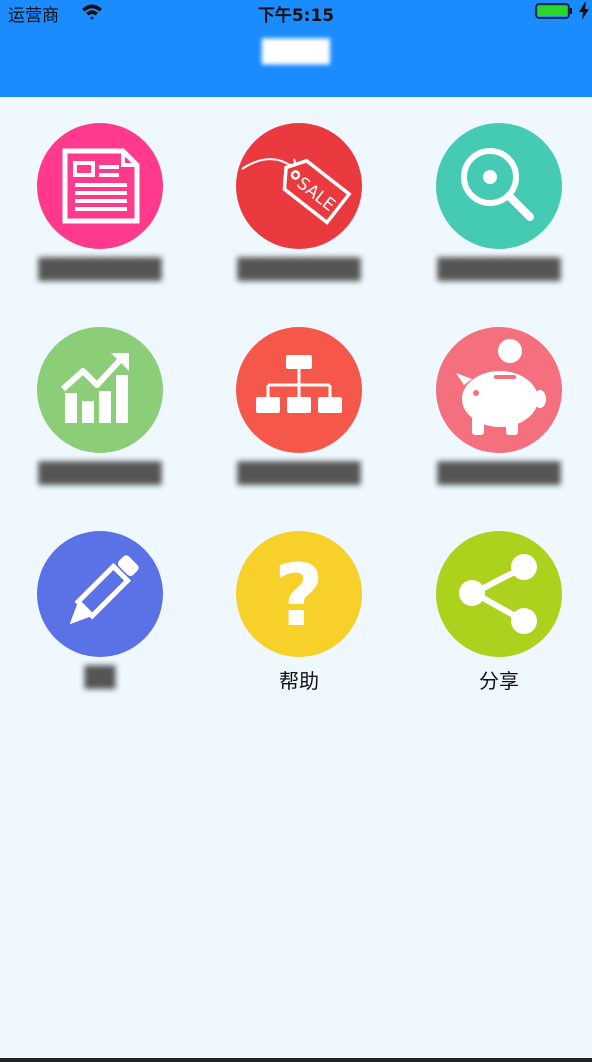 The image size is (592, 1062). I want to click on status-bar: 运营商 下午5:15, so click(296, 13).